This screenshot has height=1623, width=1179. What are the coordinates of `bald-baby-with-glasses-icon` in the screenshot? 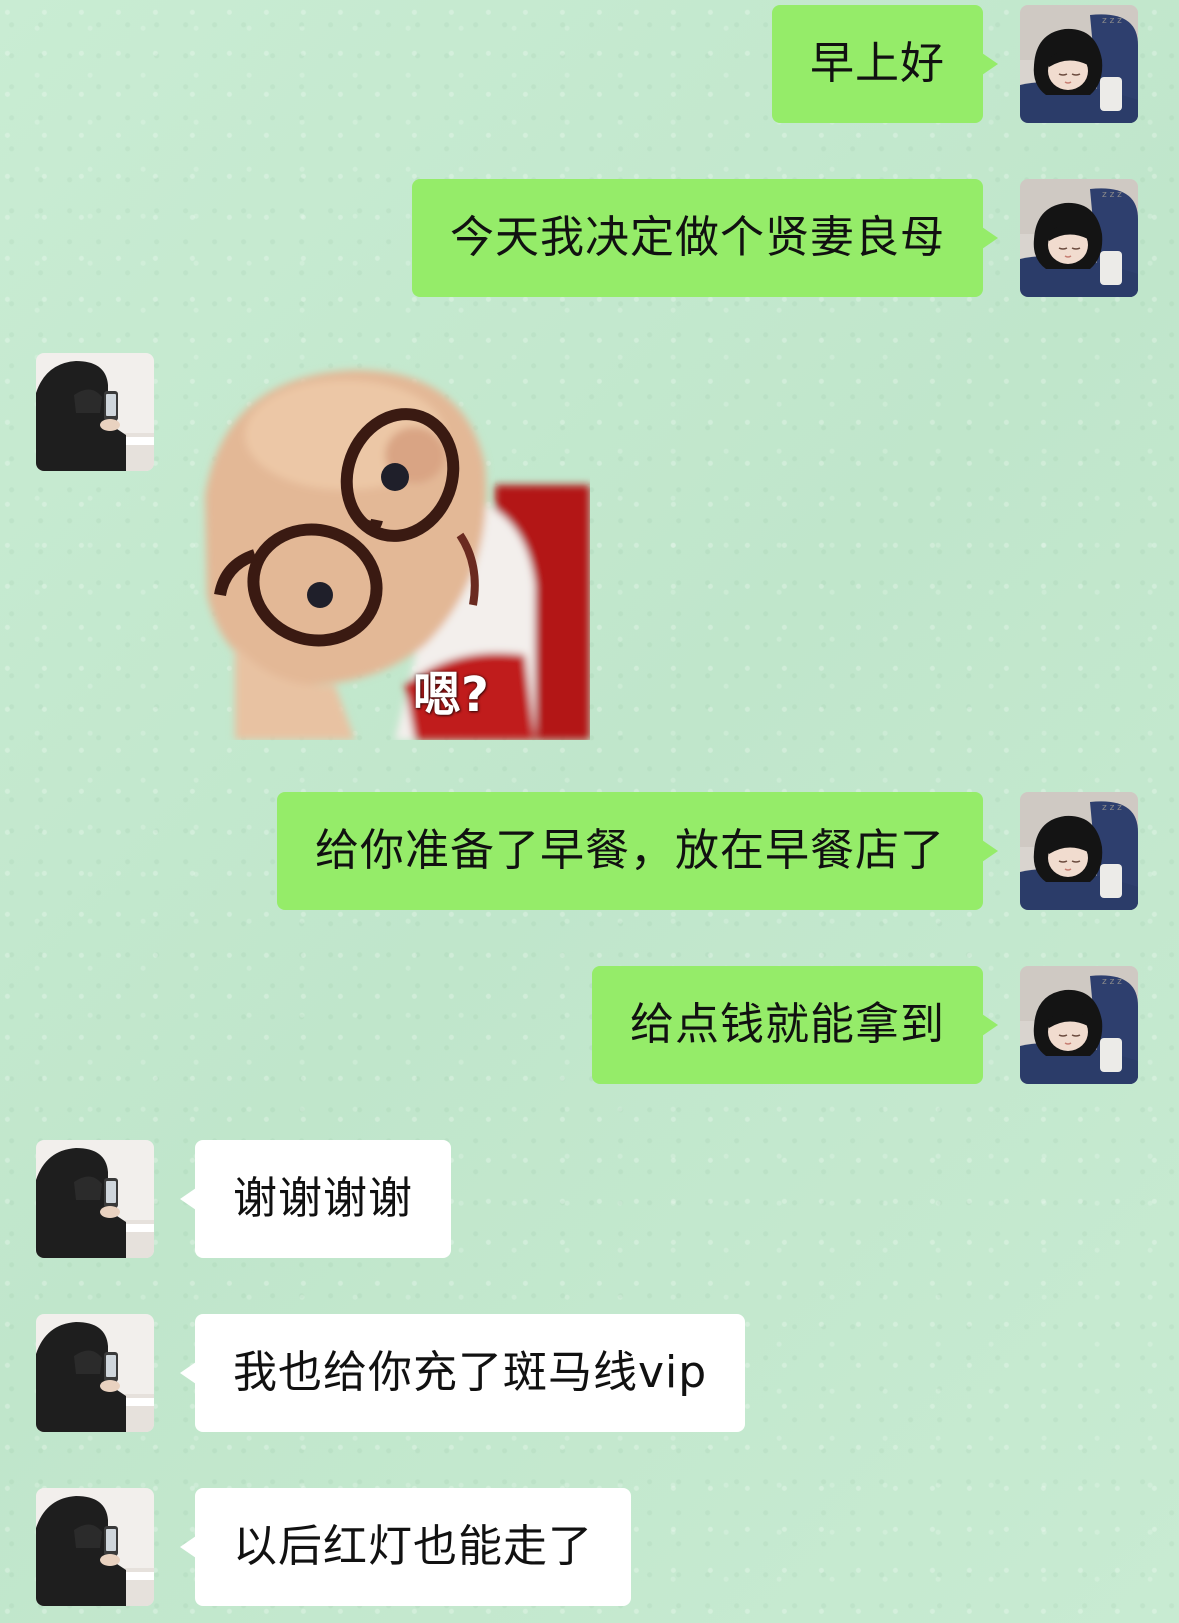 It's located at (397, 555).